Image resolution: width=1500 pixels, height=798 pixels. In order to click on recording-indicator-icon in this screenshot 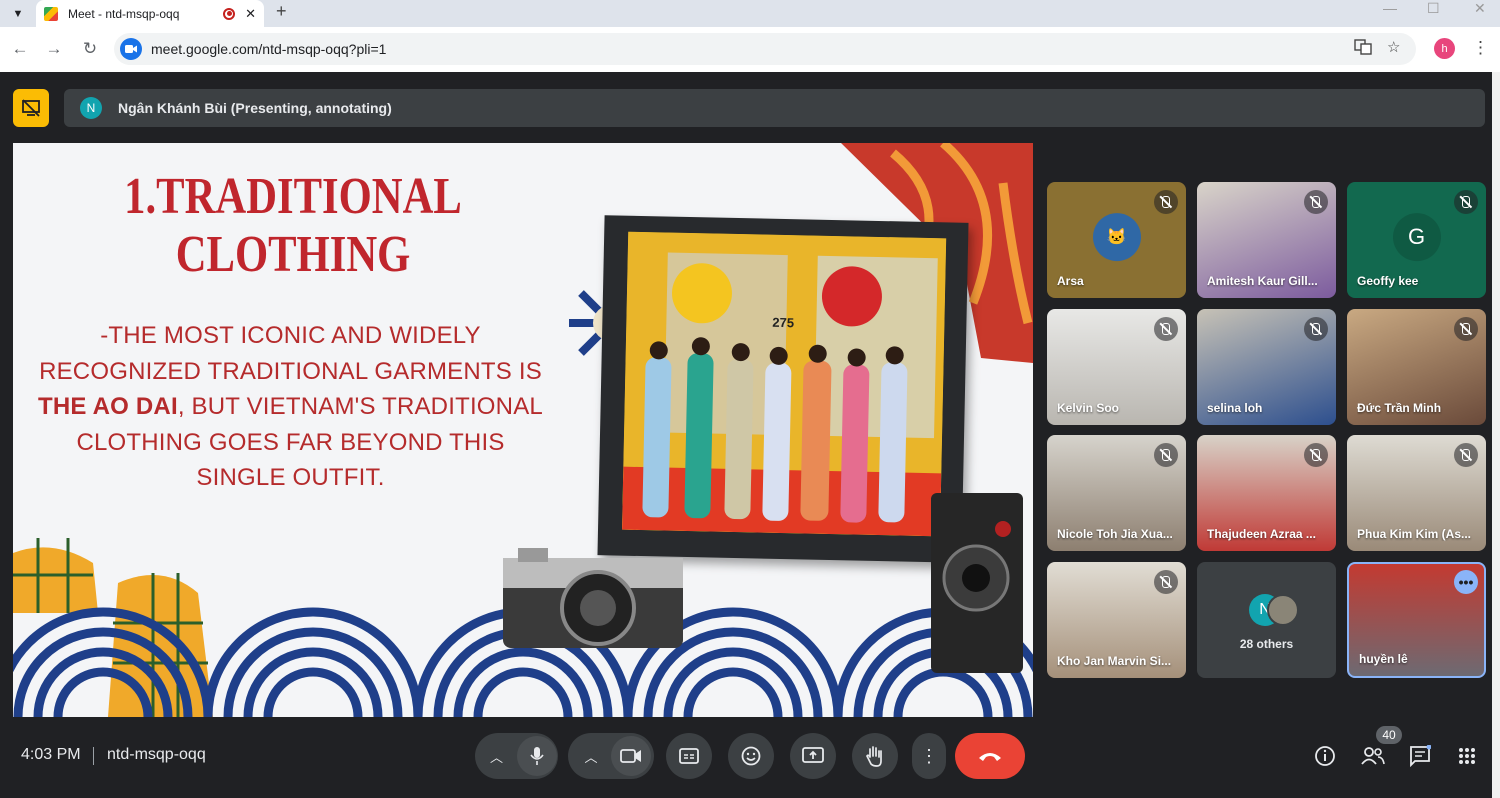, I will do `click(229, 13)`.